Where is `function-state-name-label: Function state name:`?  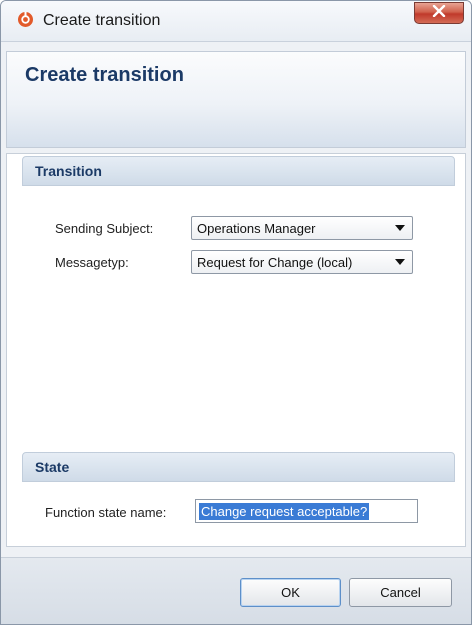 function-state-name-label: Function state name: is located at coordinates (106, 512).